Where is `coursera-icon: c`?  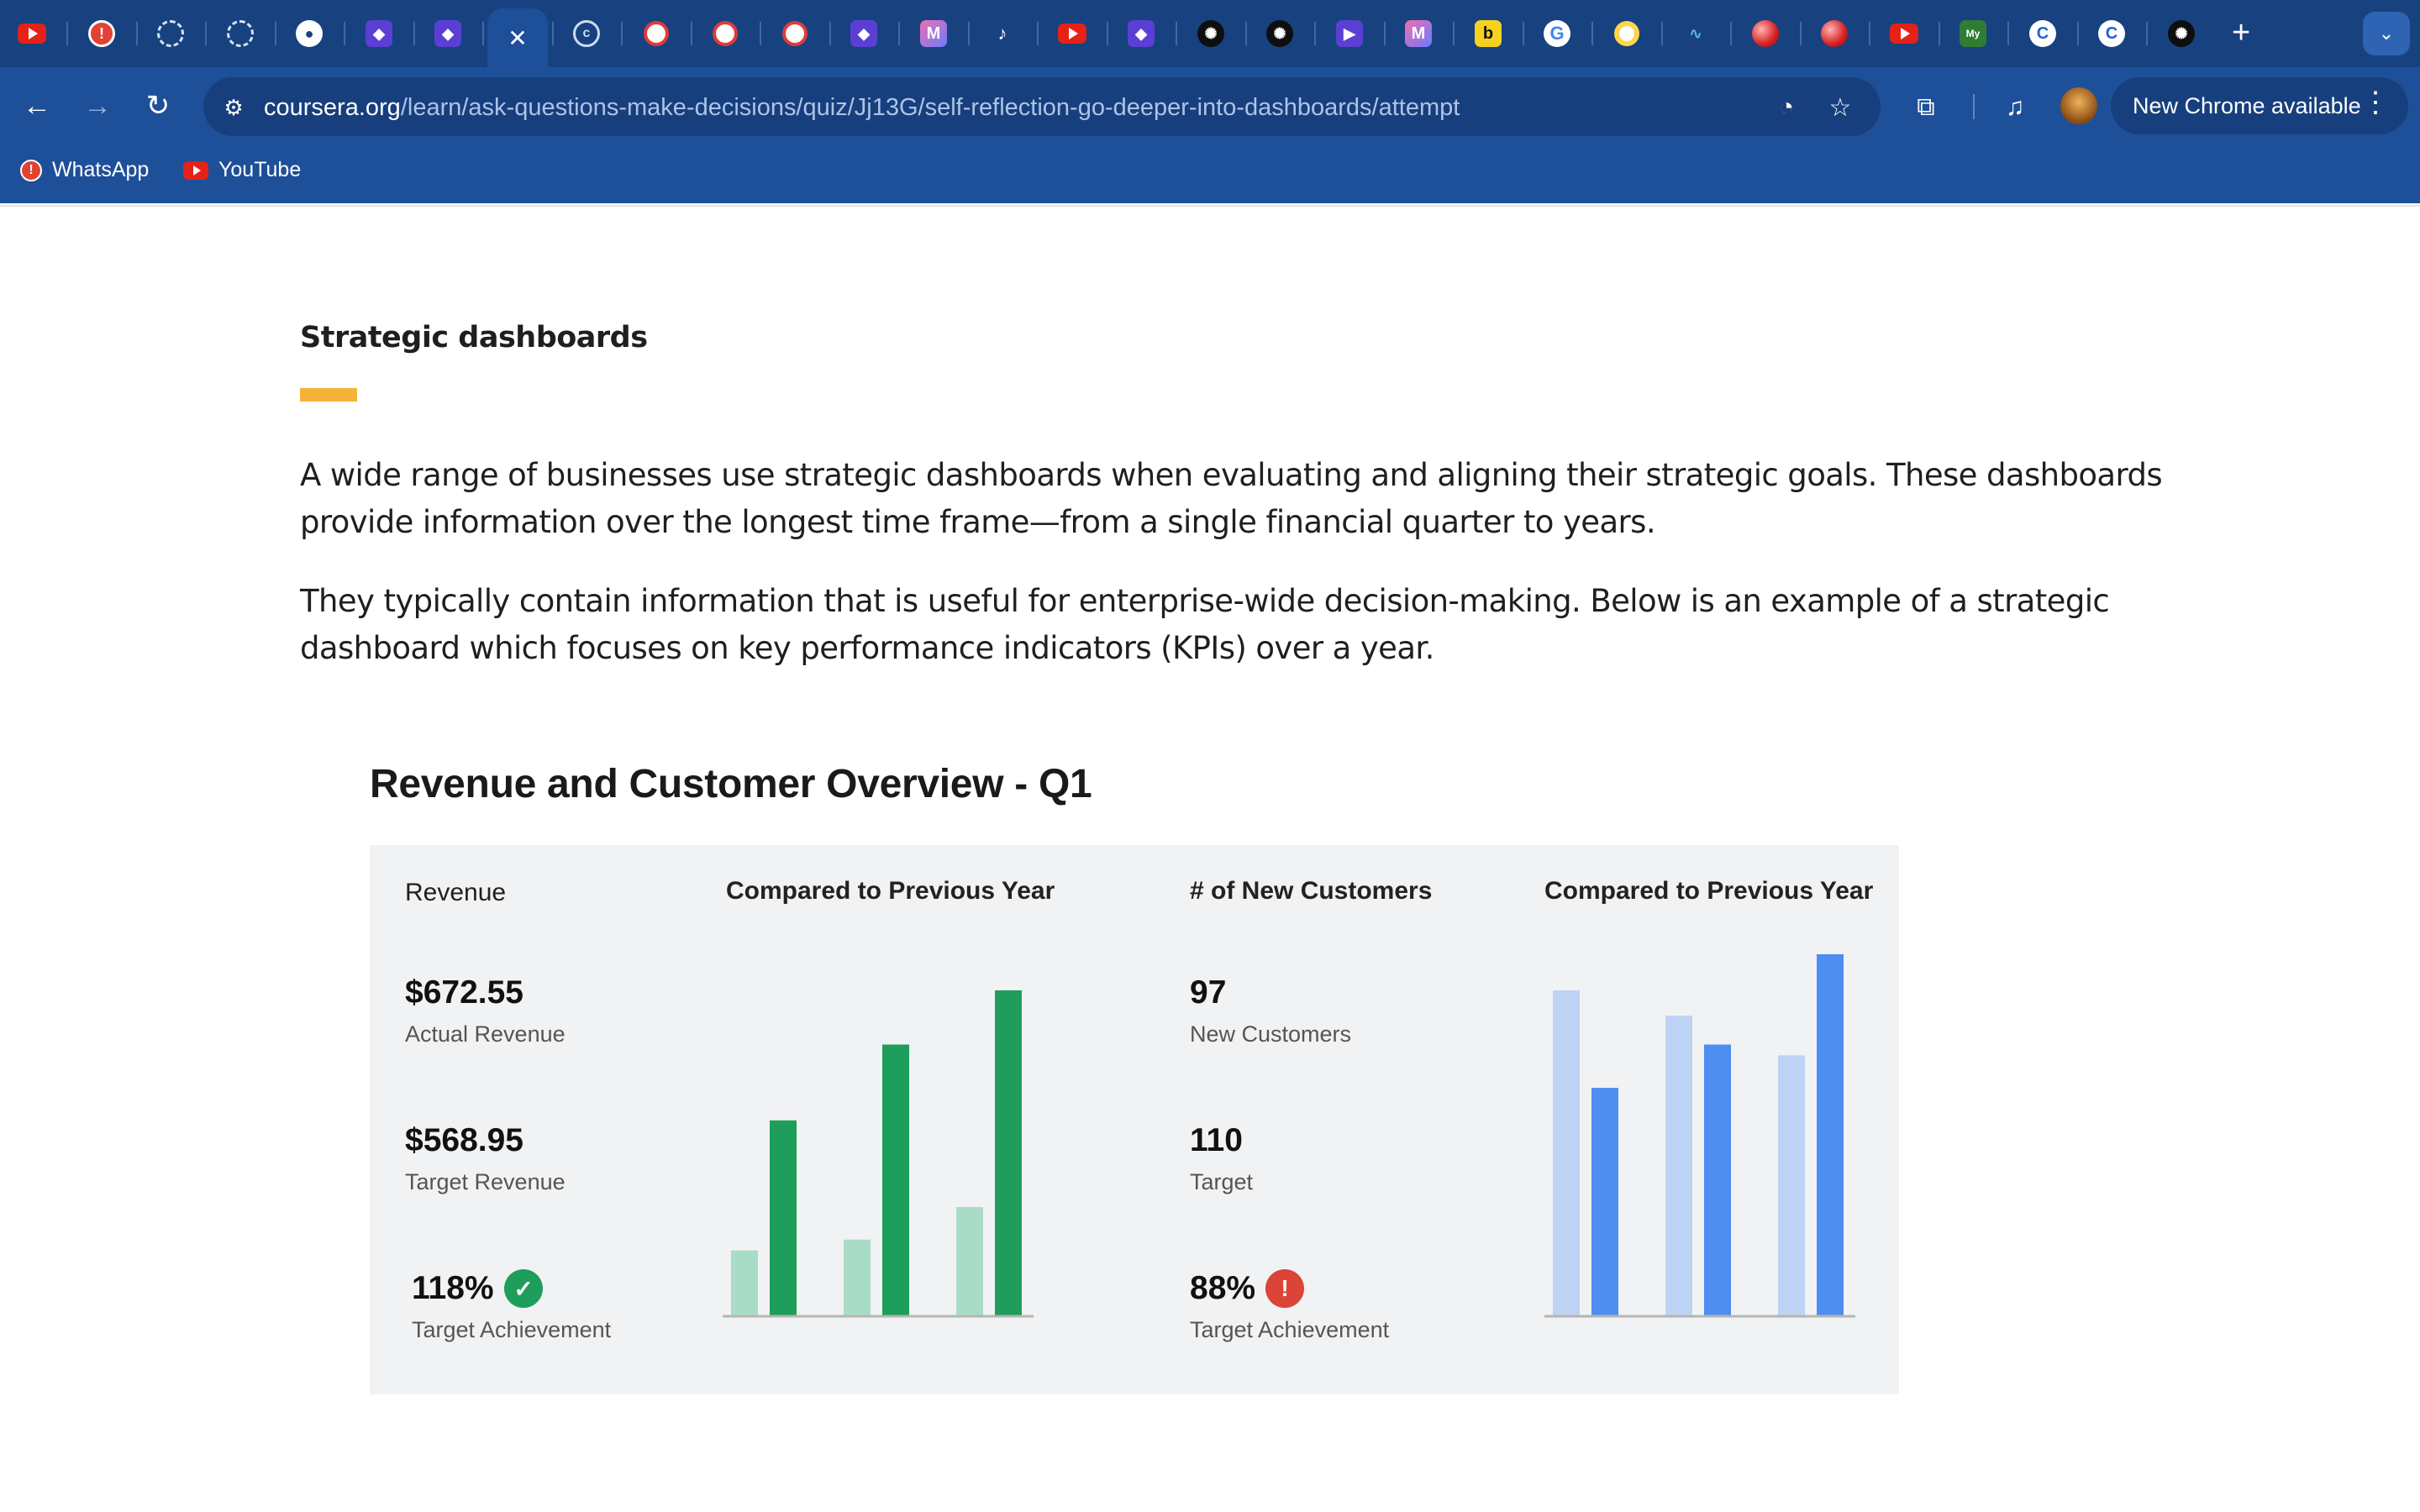
coursera-icon: c is located at coordinates (586, 33).